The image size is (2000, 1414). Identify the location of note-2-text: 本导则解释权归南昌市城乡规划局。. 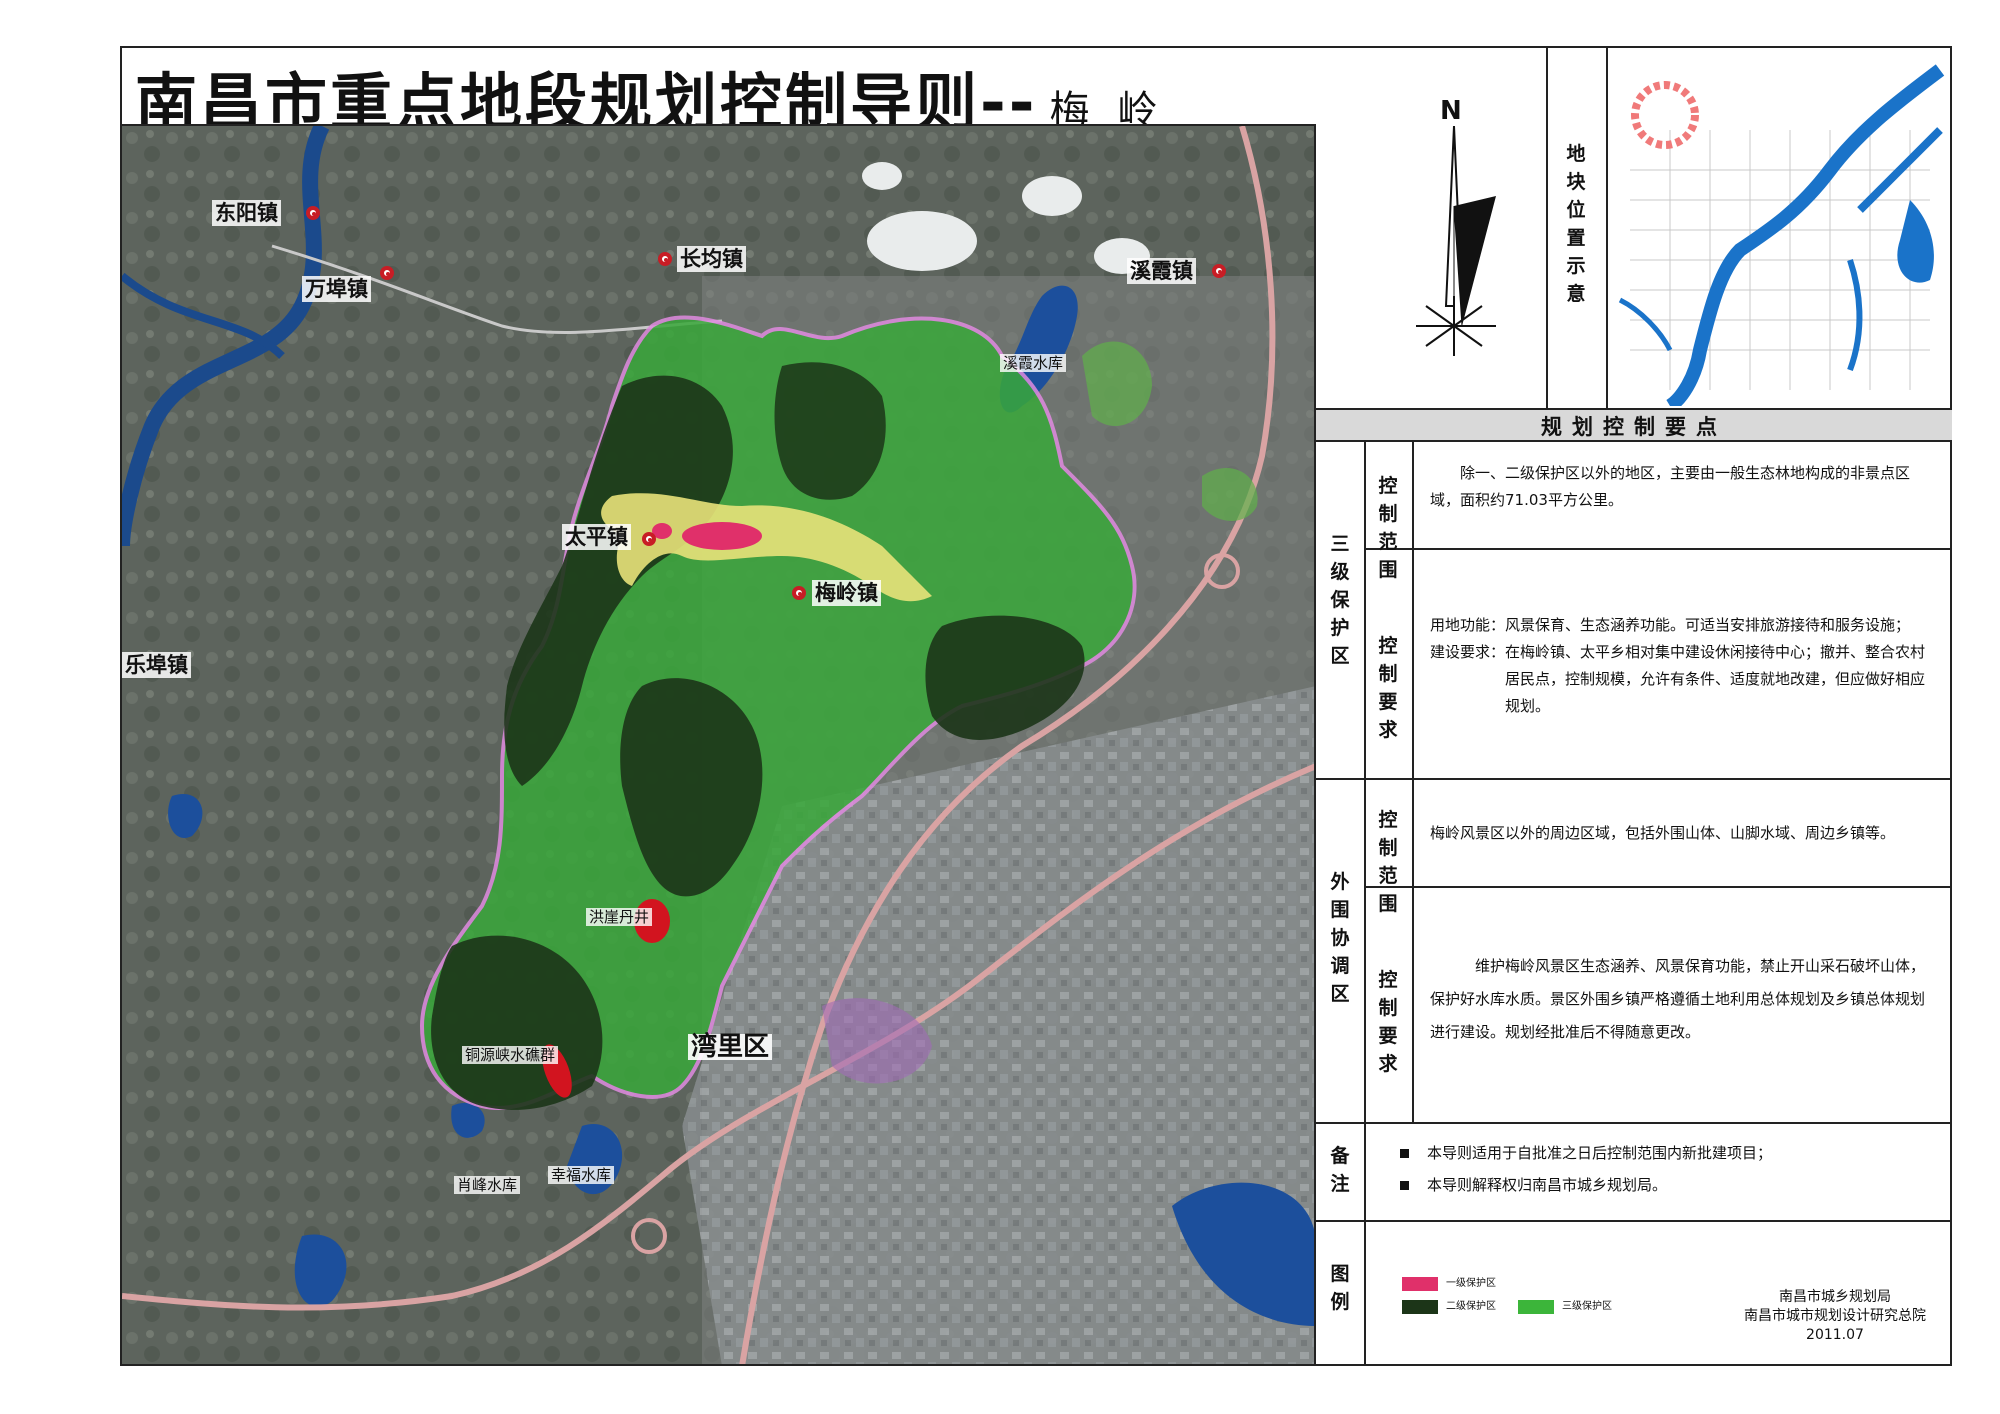
(1547, 1185).